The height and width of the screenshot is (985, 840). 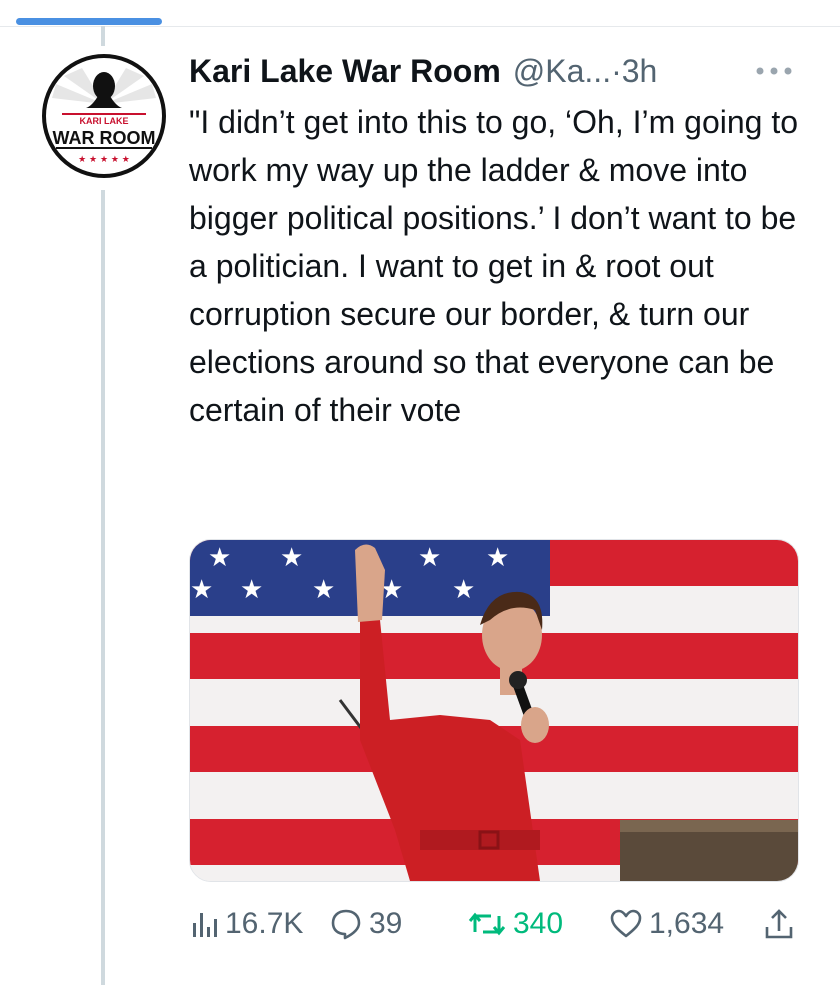 I want to click on thread-line, so click(x=103, y=587).